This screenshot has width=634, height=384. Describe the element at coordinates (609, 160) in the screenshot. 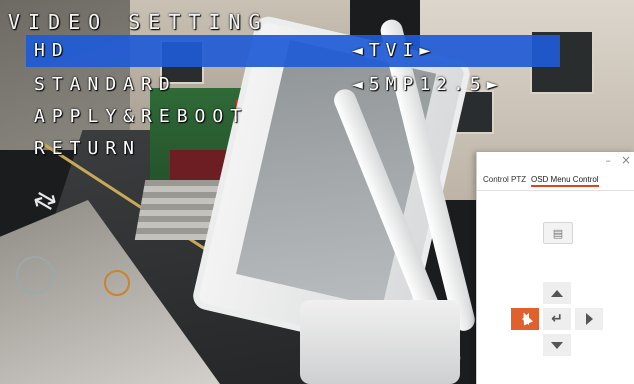

I see `minimize-icon: –` at that location.